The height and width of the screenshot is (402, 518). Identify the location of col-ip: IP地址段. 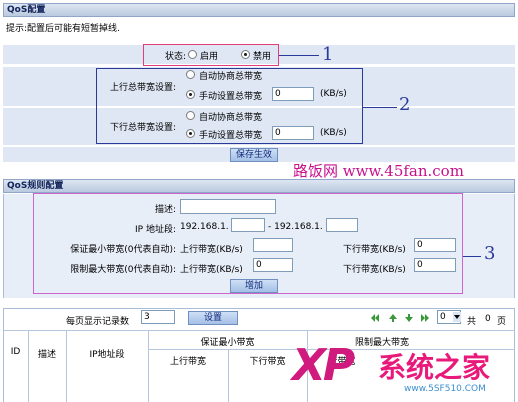
(107, 355).